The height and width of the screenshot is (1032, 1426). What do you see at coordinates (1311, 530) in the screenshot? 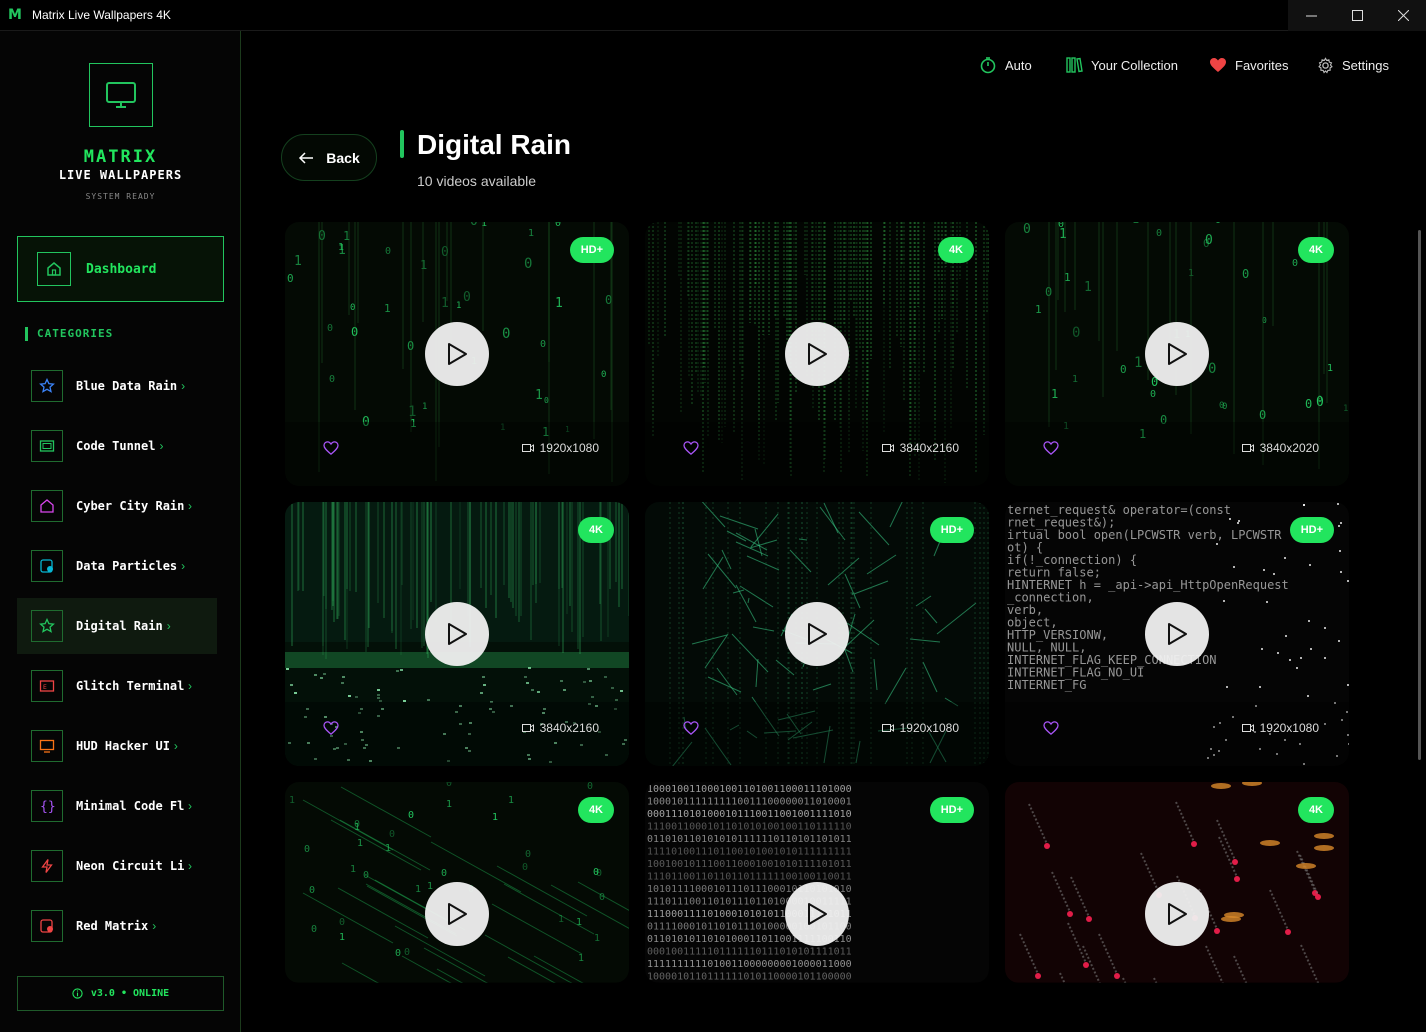
I see `quality-badge: HD+` at bounding box center [1311, 530].